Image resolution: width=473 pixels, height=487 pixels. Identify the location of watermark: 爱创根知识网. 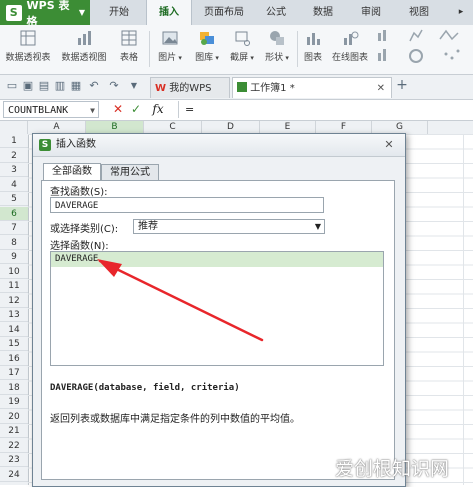
(392, 469).